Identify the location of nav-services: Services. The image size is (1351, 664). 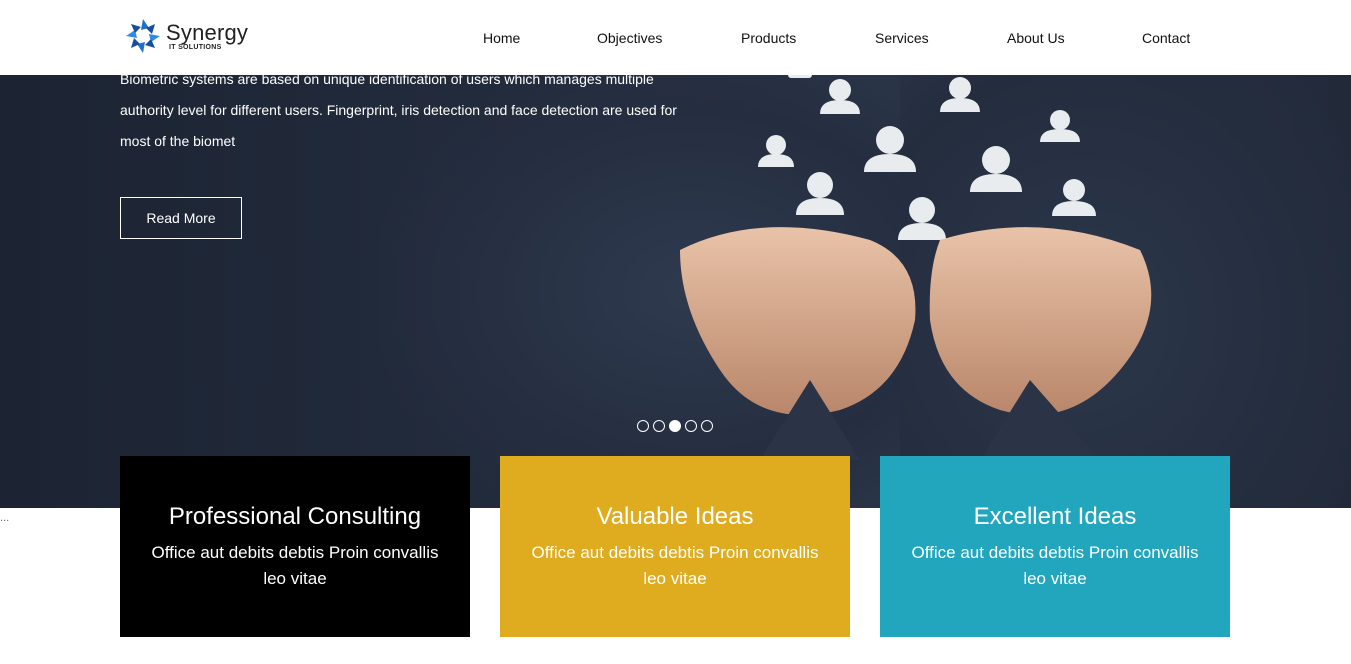
(902, 38).